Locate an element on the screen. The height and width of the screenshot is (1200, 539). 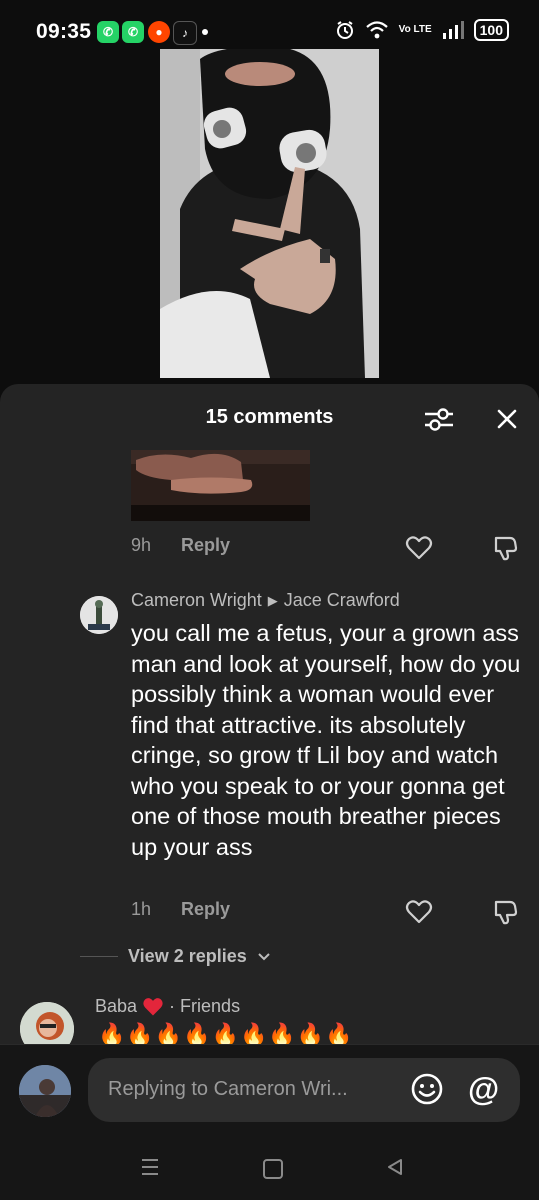
video-preview is located at coordinates (269, 213).